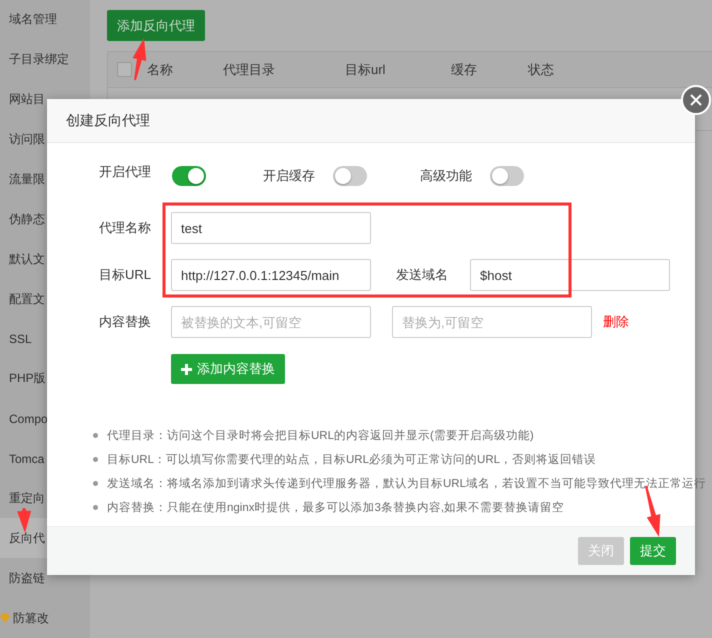 The width and height of the screenshot is (712, 638). I want to click on input-field: 替换为,可留空, so click(492, 322).